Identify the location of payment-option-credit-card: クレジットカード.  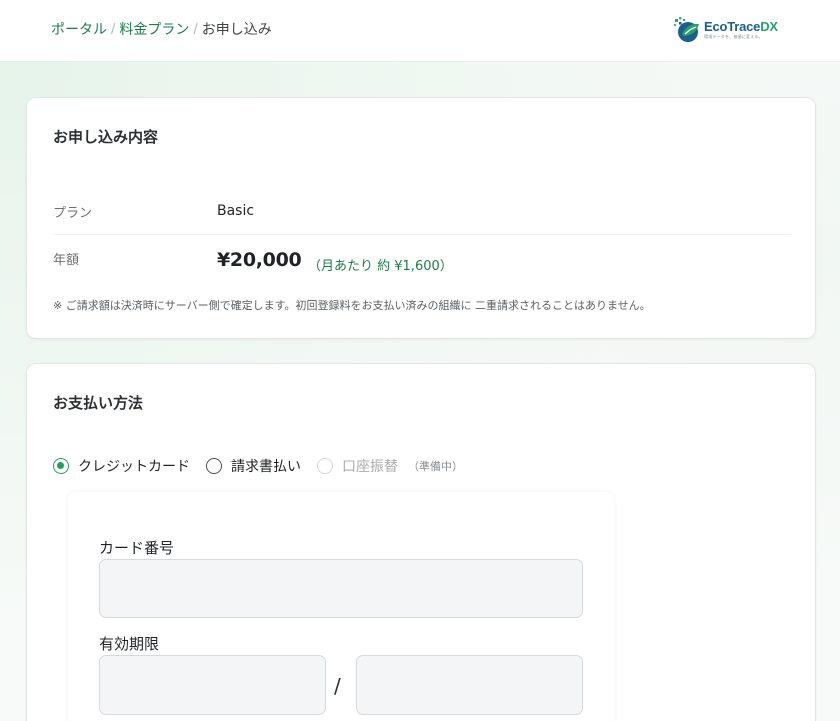
(121, 466).